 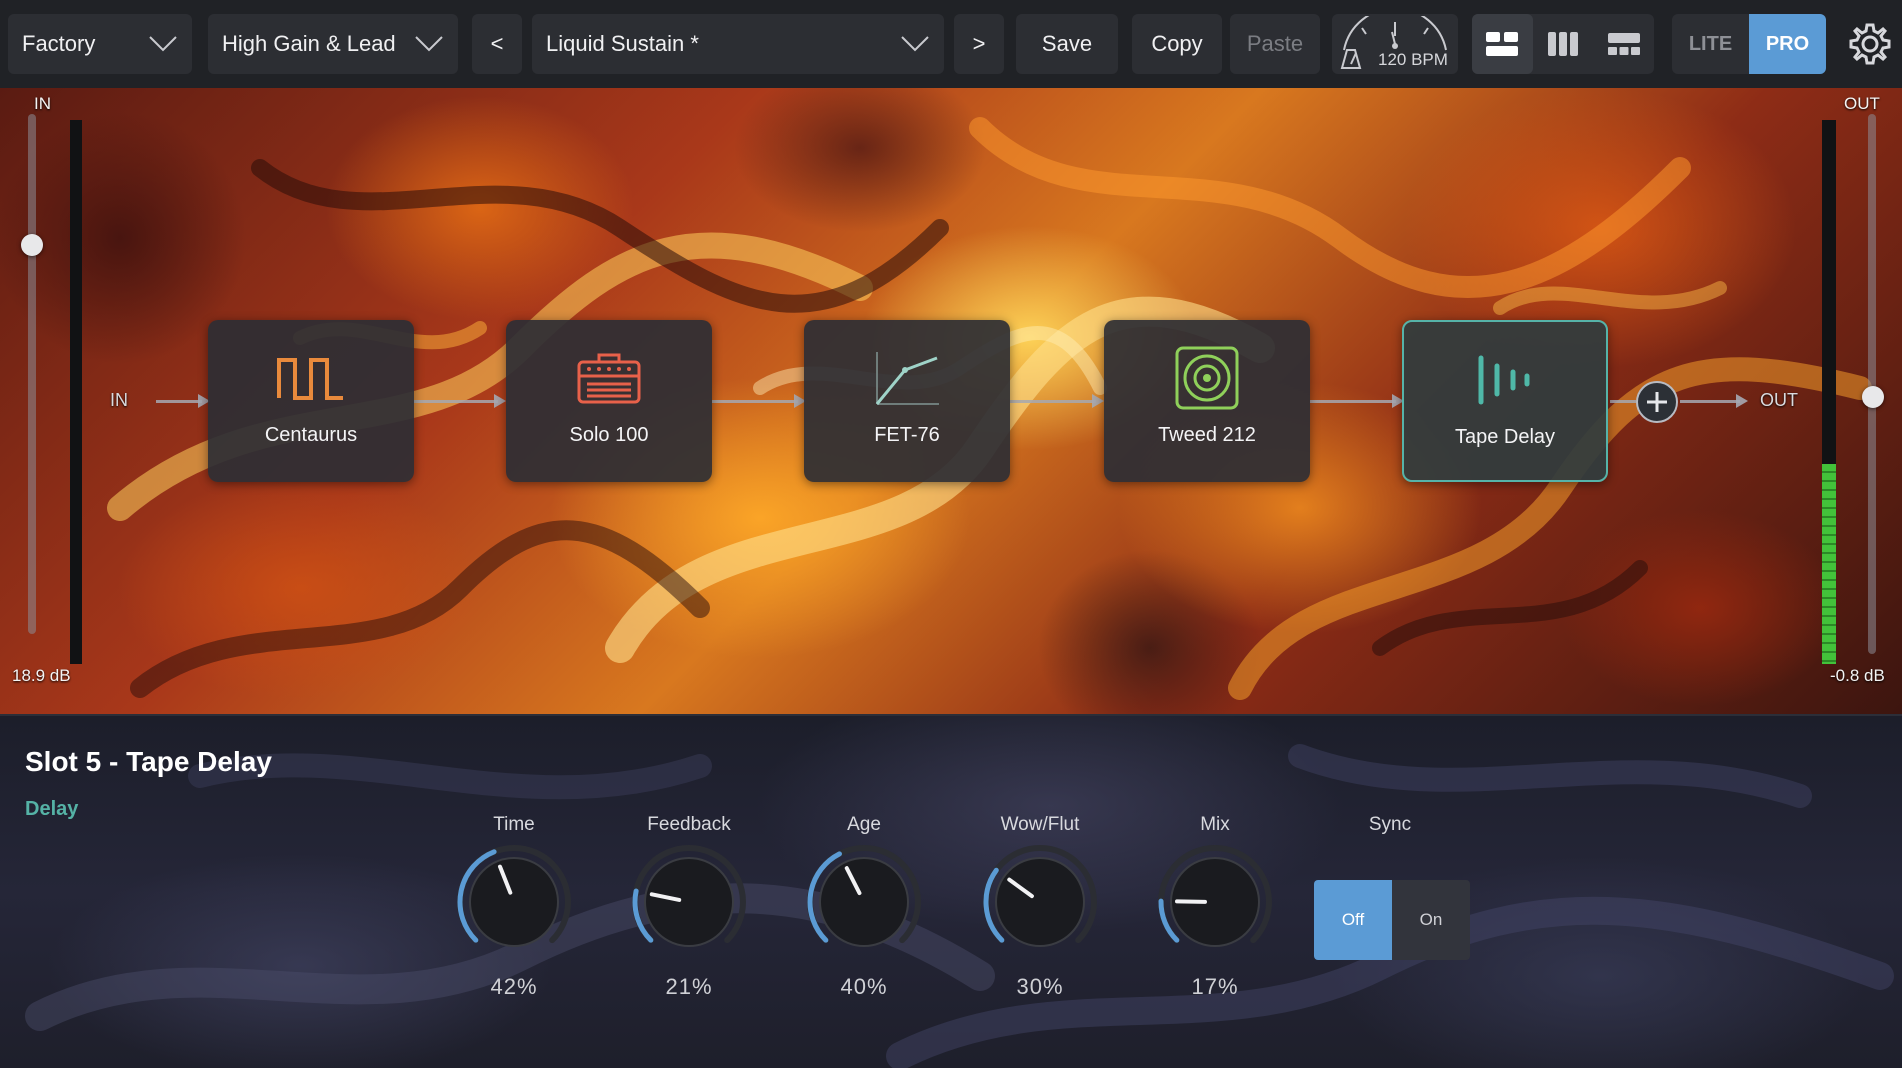 I want to click on output-level-meter, so click(x=1829, y=392).